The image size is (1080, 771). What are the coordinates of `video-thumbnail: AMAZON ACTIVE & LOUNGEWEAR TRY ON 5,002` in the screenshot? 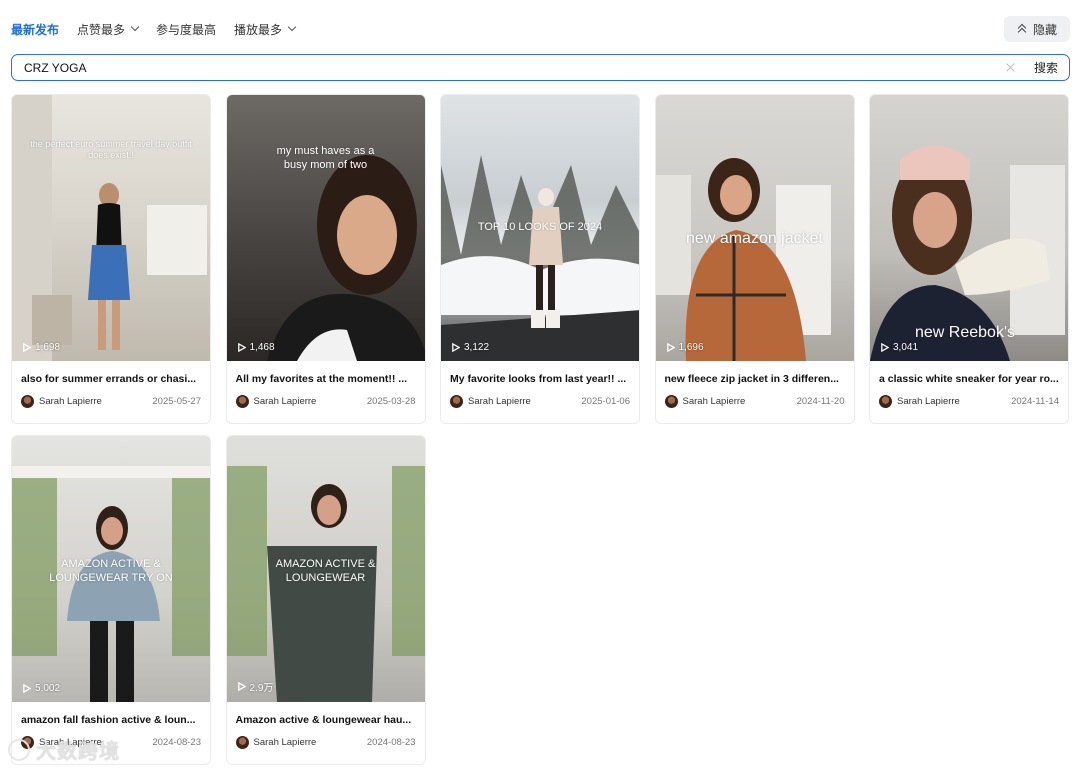 It's located at (111, 569).